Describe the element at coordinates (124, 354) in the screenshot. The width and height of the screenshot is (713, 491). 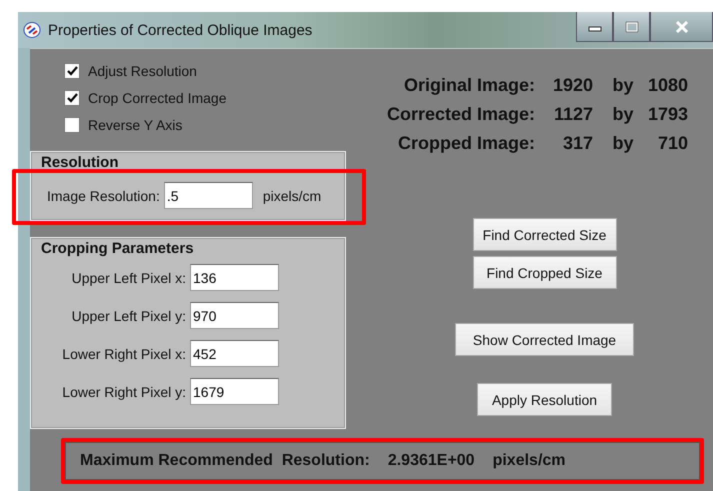
I see `field-label: Lower Right Pixel x:` at that location.